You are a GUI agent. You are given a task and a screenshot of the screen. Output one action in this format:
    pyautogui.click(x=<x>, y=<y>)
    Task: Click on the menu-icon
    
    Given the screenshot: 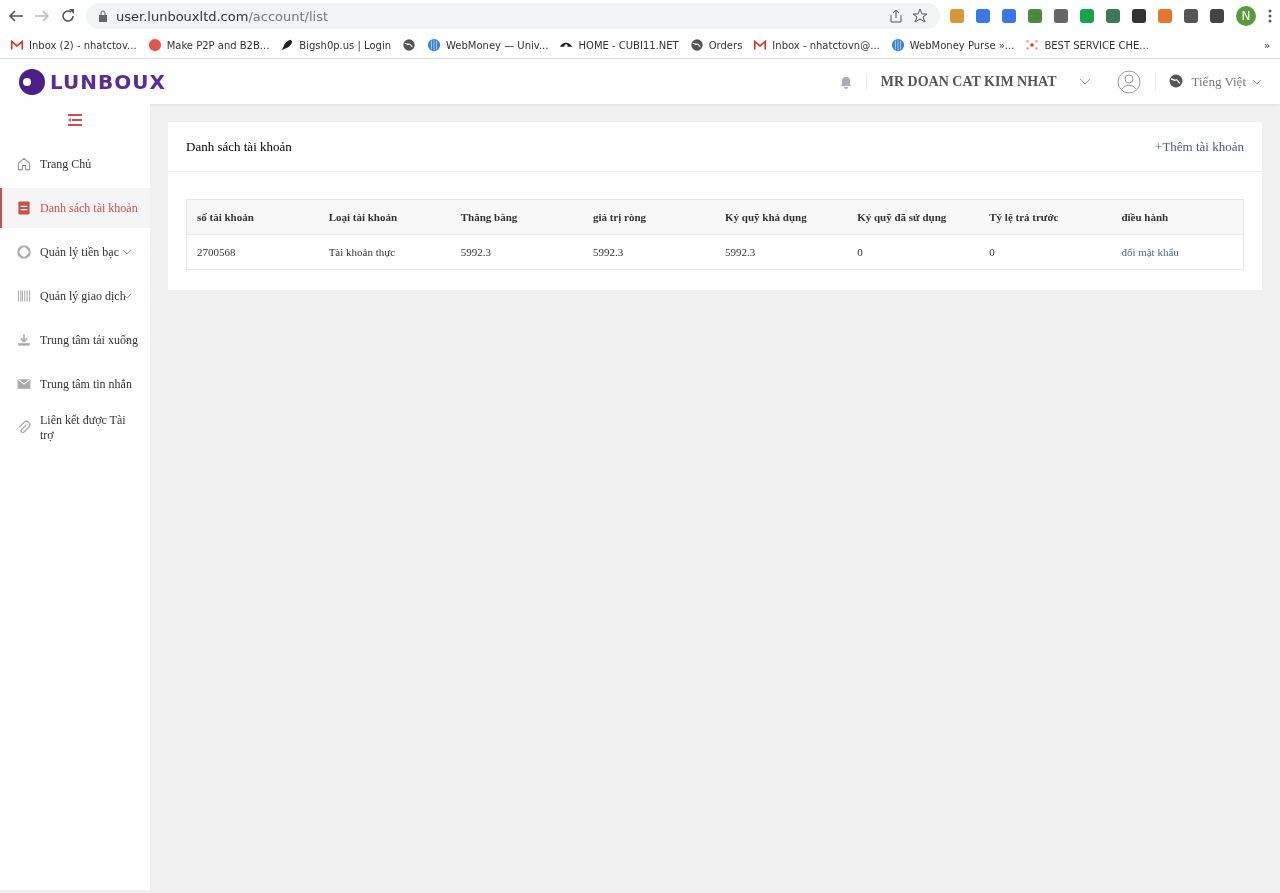 What is the action you would take?
    pyautogui.click(x=1270, y=16)
    